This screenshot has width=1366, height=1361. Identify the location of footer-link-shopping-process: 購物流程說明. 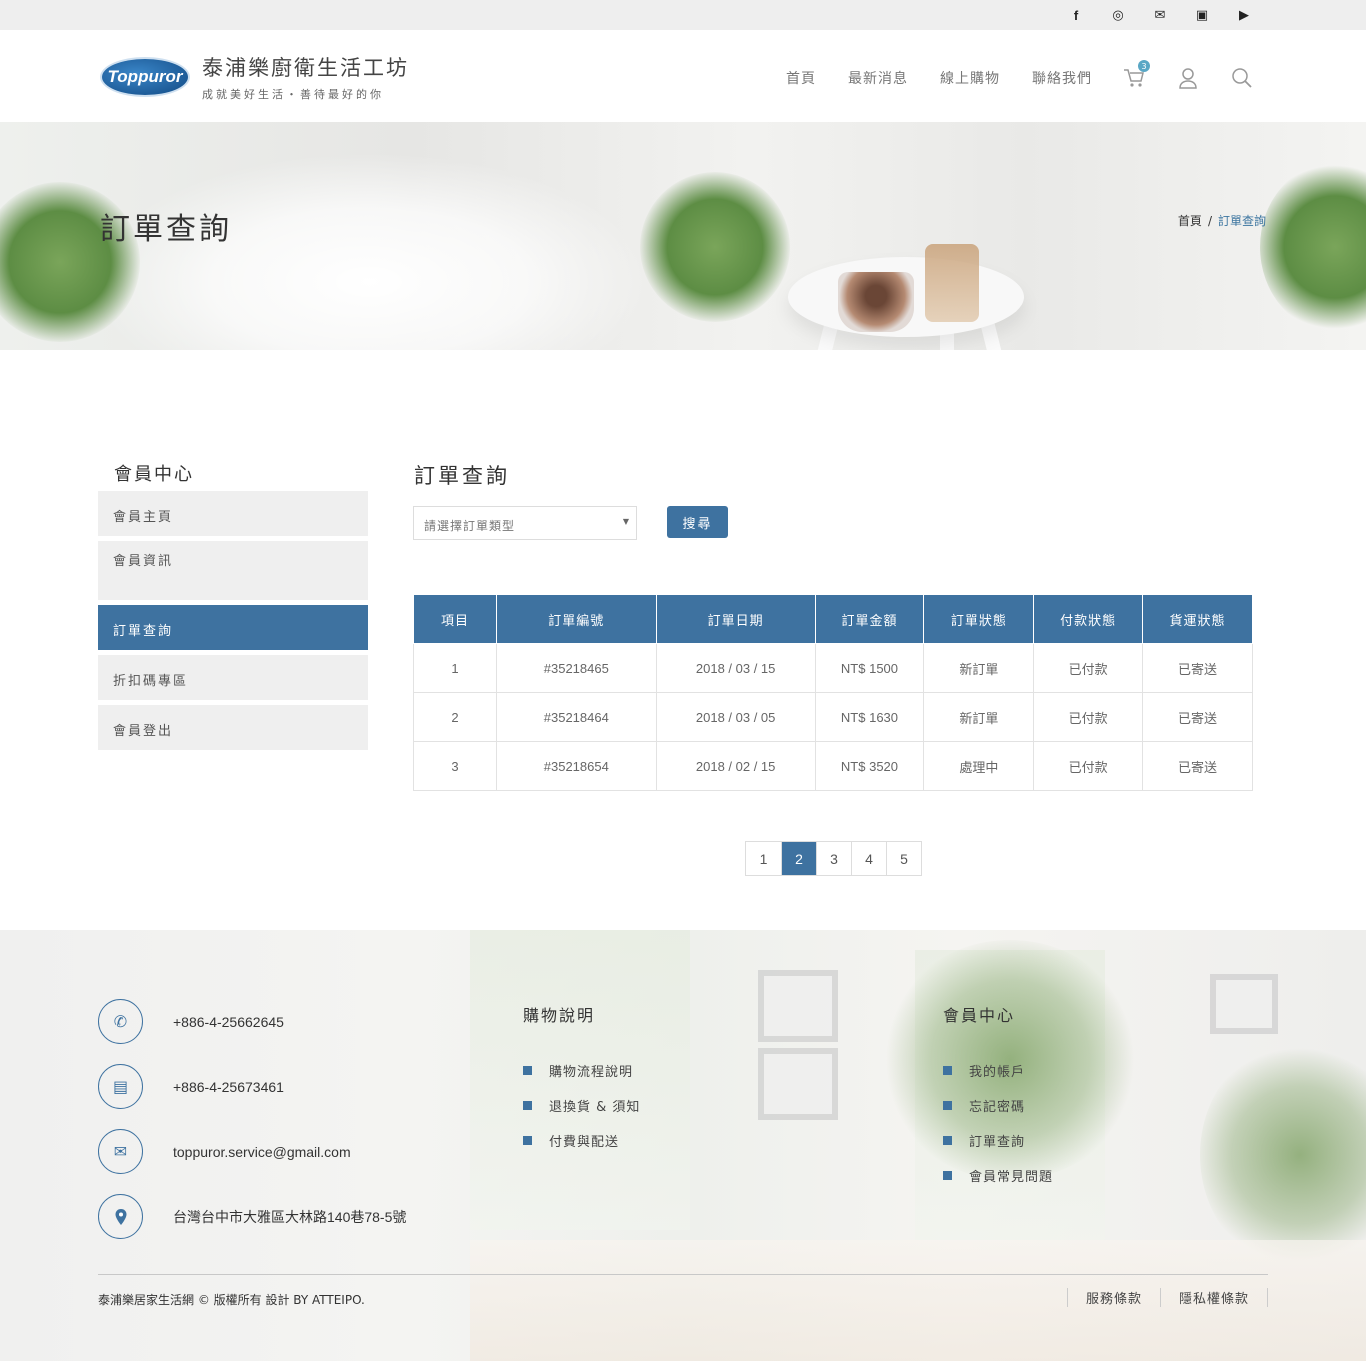
(581, 1070).